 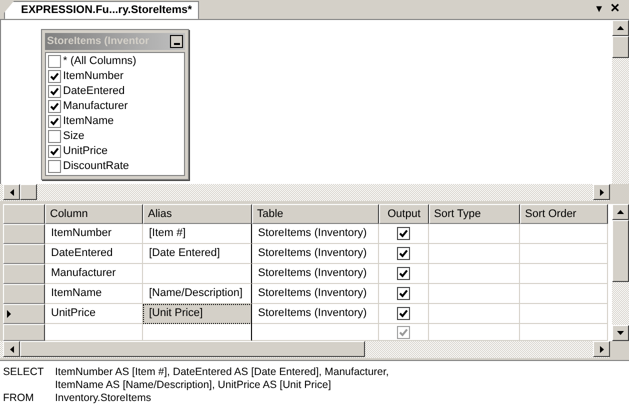 I want to click on minimize-button, so click(x=176, y=41).